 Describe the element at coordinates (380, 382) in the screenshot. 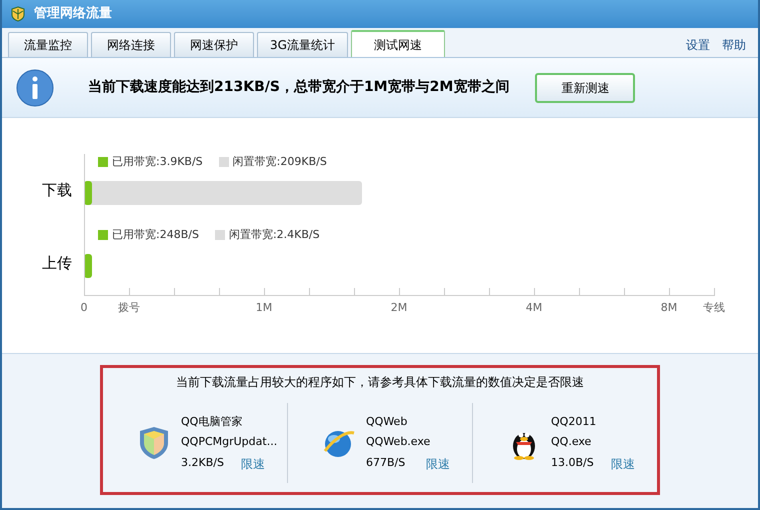

I see `programs-heading: 当前下载流量占用较大的程序如下，请参考具体下载流量的数值决定是否限速` at that location.